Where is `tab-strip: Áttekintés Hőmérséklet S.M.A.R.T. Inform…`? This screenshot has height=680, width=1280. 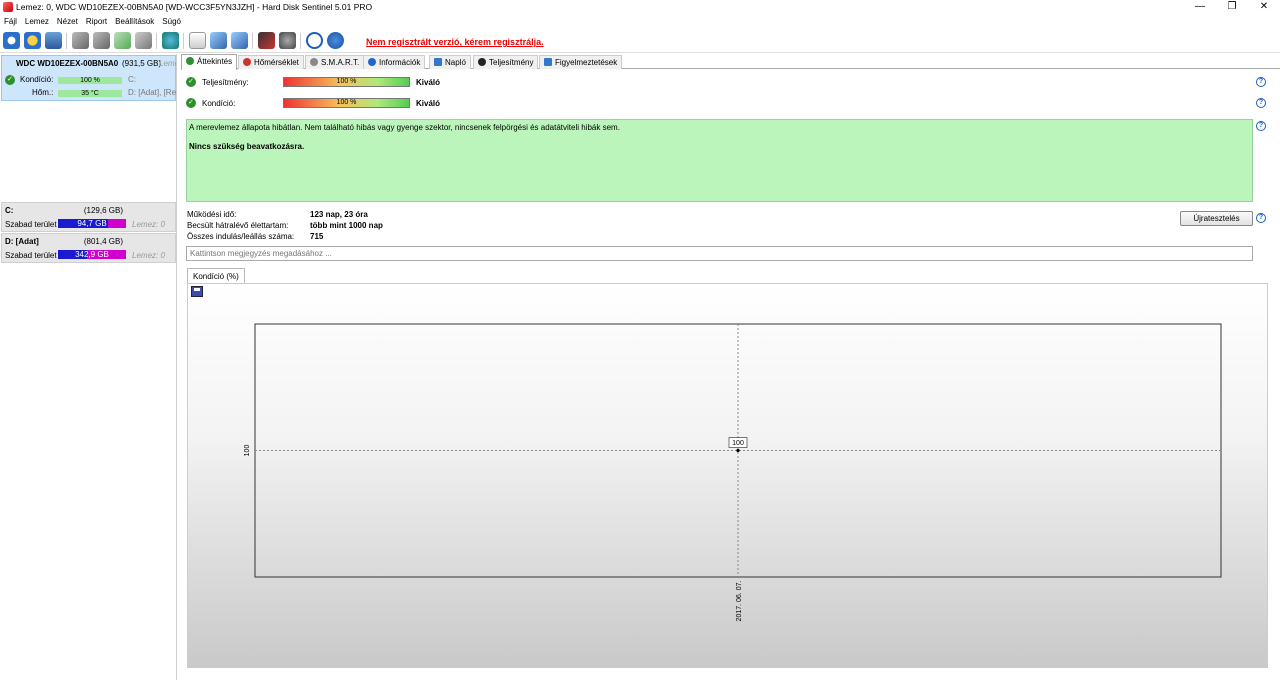
tab-strip: Áttekintés Hőmérséklet S.M.A.R.T. Inform… is located at coordinates (730, 62).